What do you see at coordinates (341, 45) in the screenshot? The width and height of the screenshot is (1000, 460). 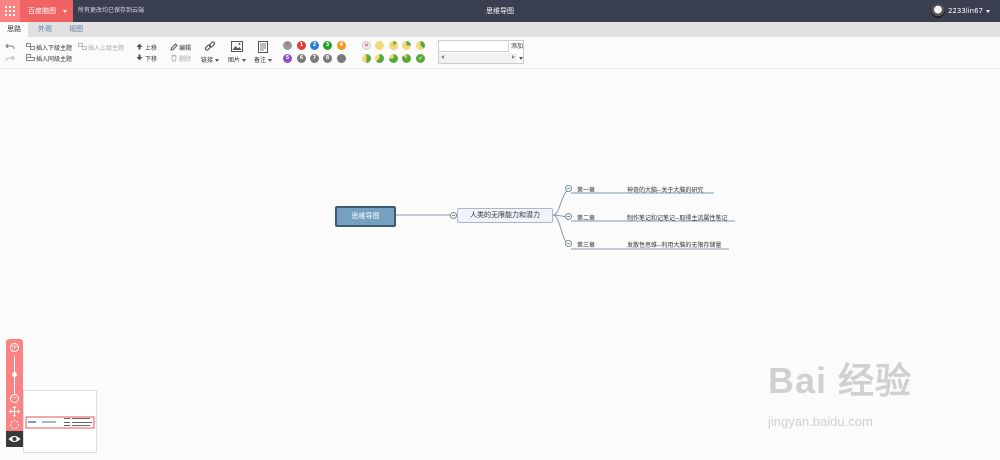 I see `priority-4-button: 4` at bounding box center [341, 45].